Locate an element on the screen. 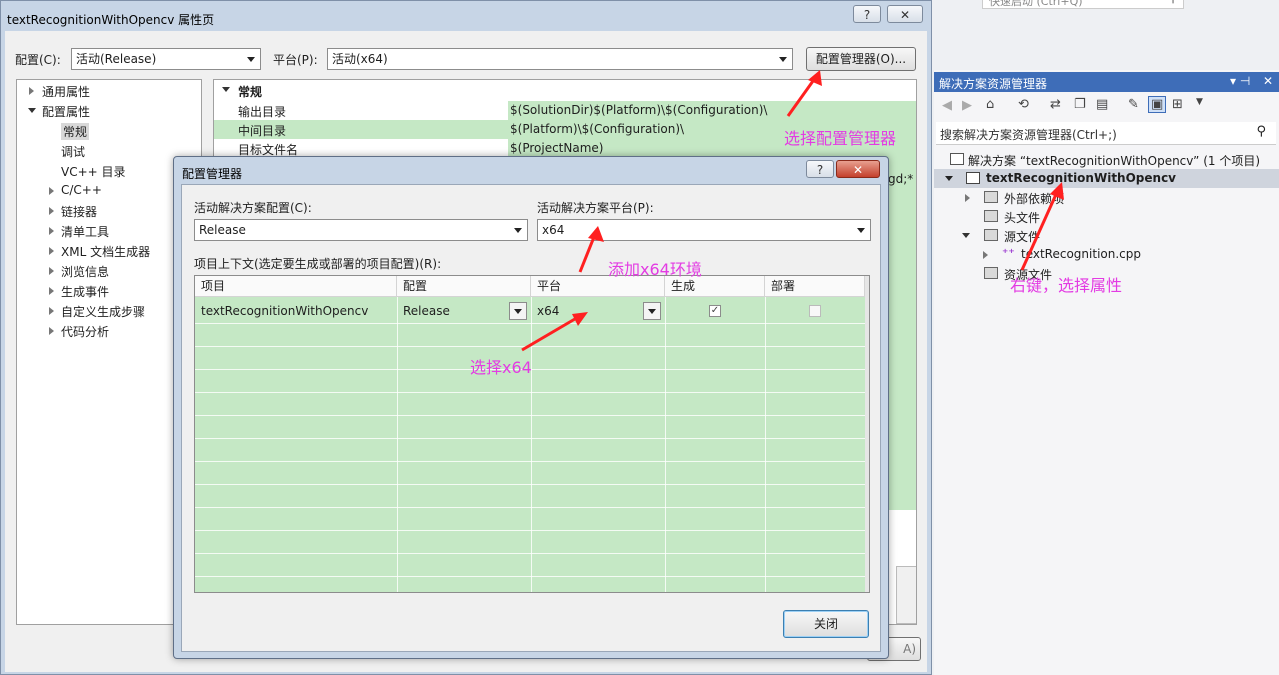  properties-icon: ✎ is located at coordinates (1133, 104).